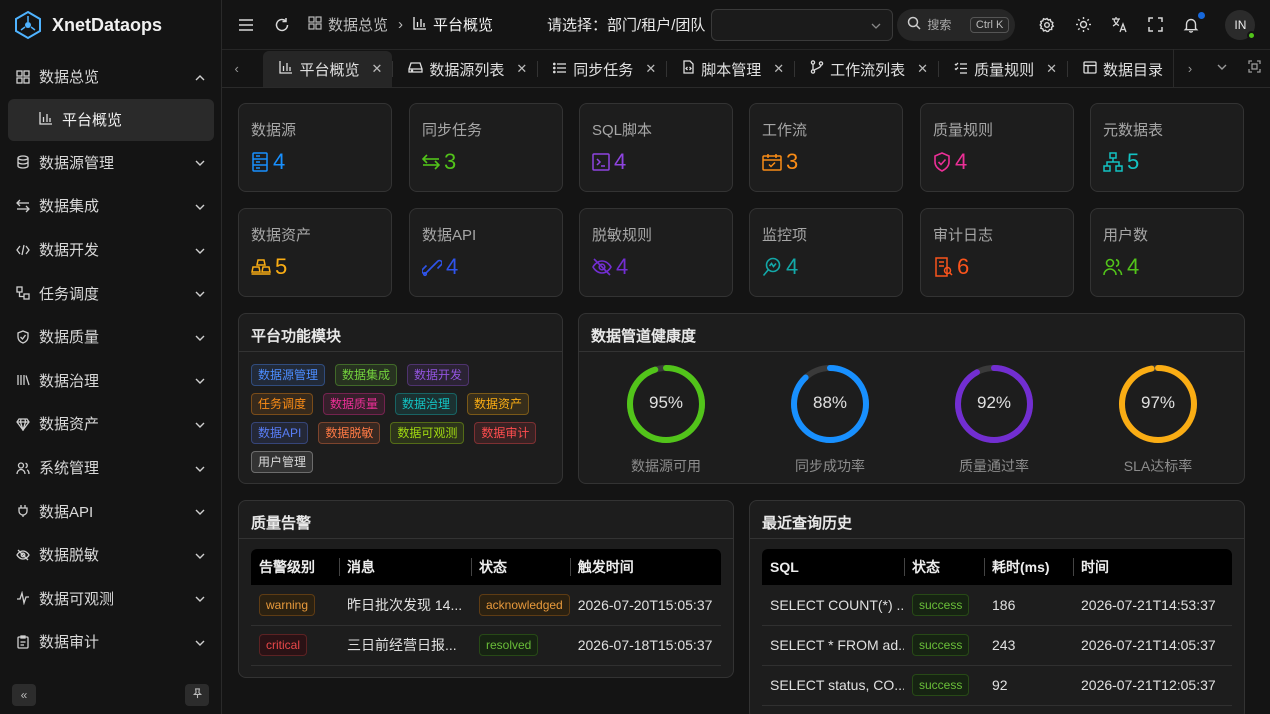 The height and width of the screenshot is (714, 1270). What do you see at coordinates (282, 462) in the screenshot?
I see `module-tag: 用户管理` at bounding box center [282, 462].